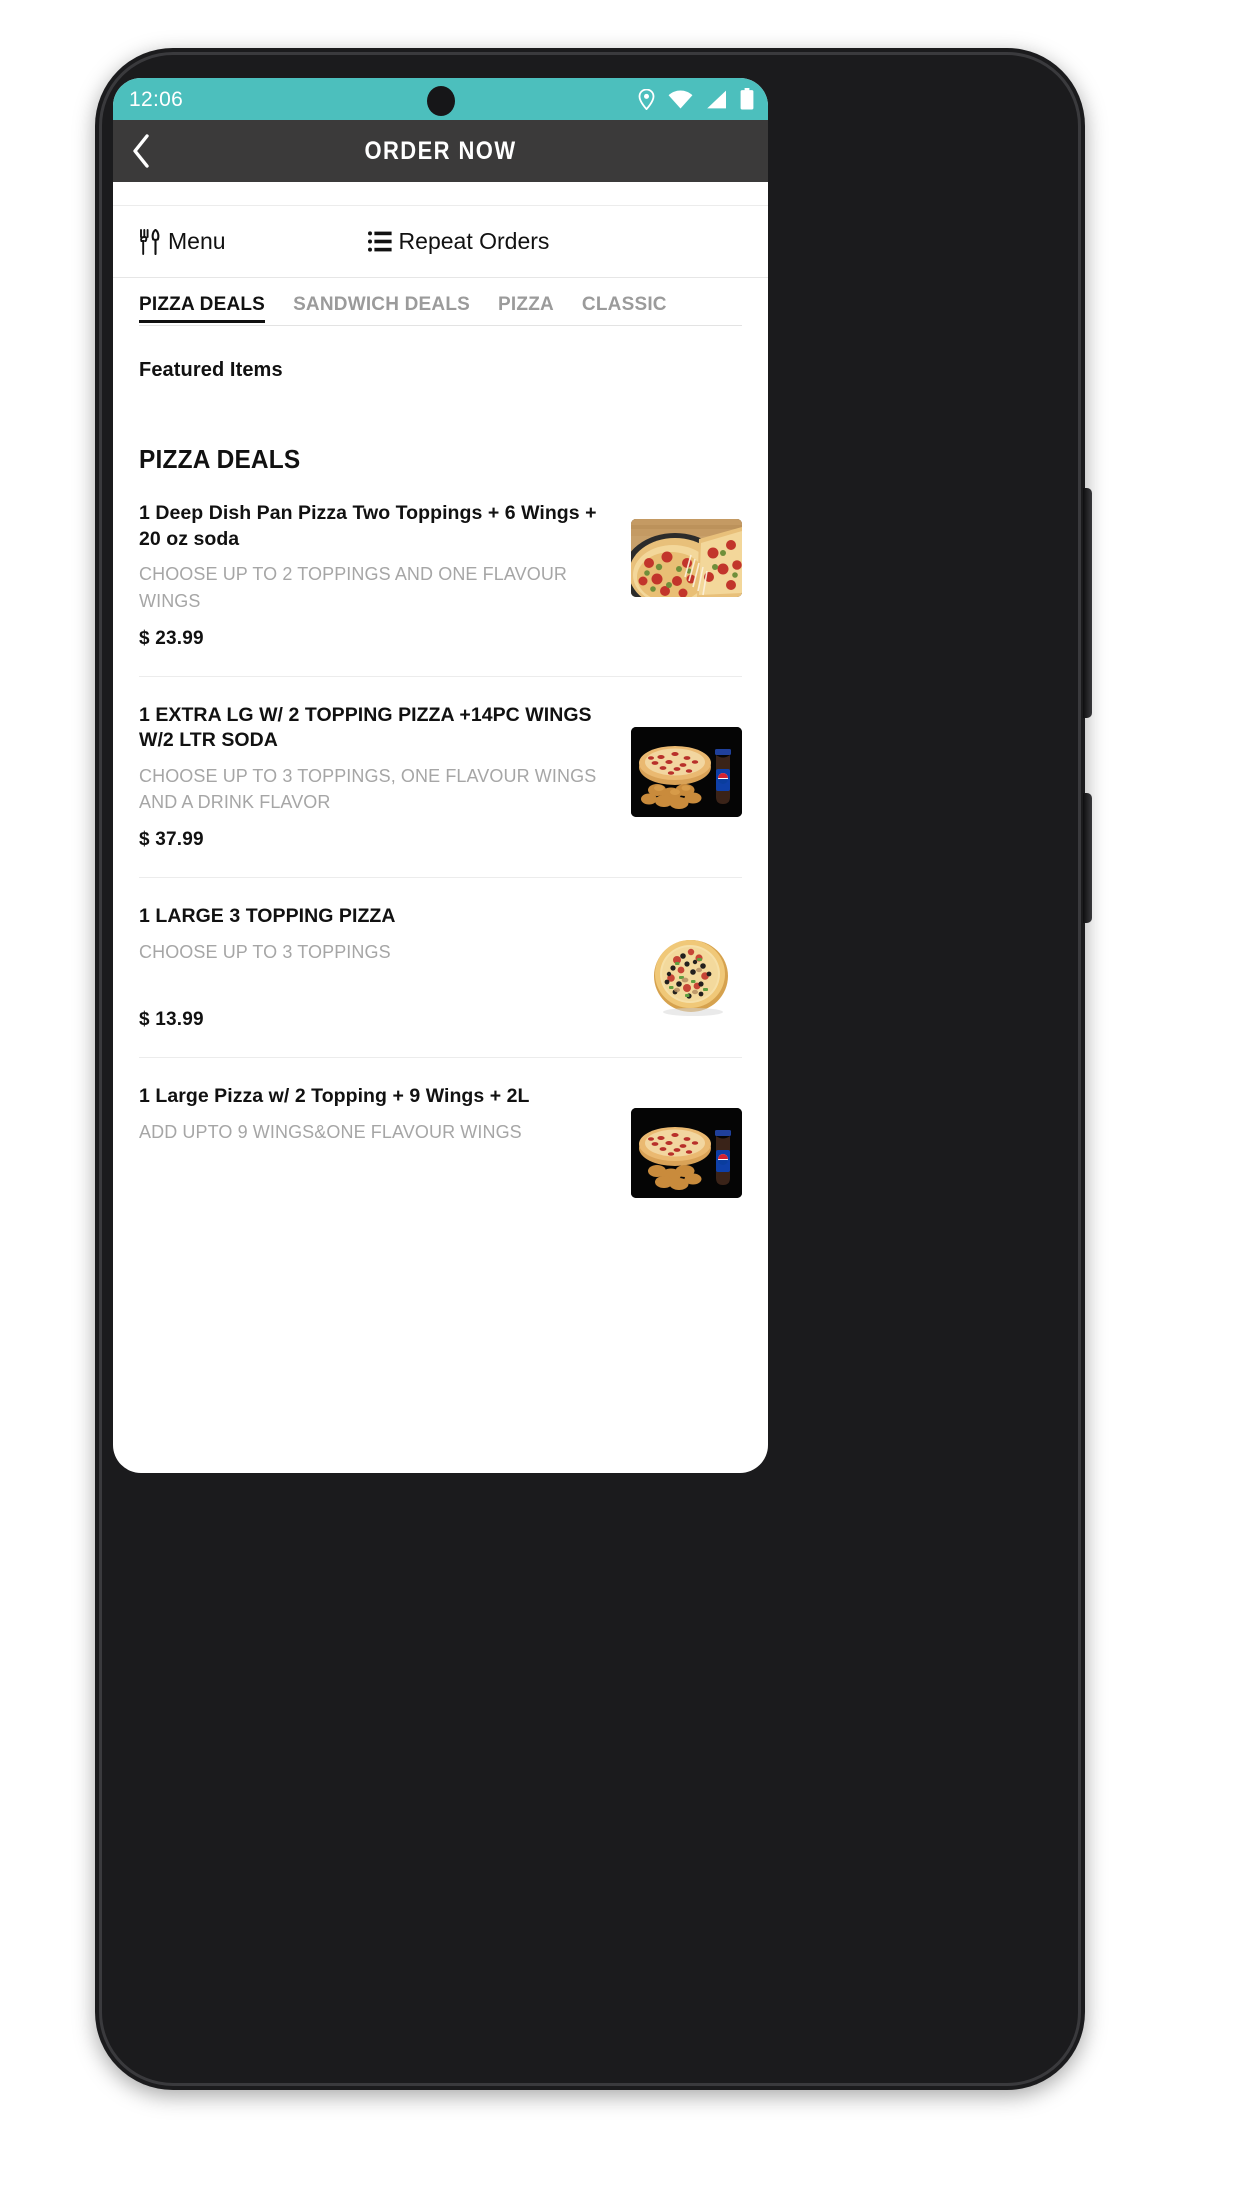 This screenshot has width=1242, height=2208. I want to click on section-heading-pizza-deals: PIZZA DEALS, so click(220, 459).